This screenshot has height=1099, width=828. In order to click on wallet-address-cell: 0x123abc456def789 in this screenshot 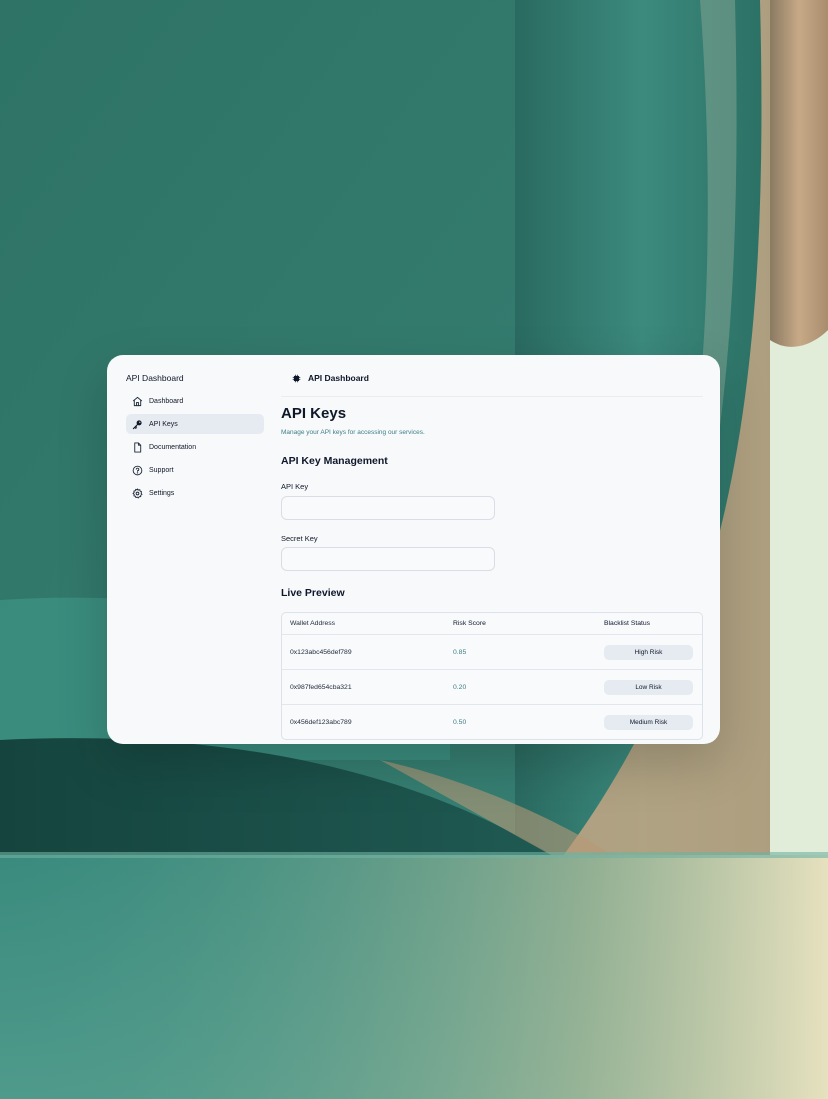, I will do `click(321, 652)`.